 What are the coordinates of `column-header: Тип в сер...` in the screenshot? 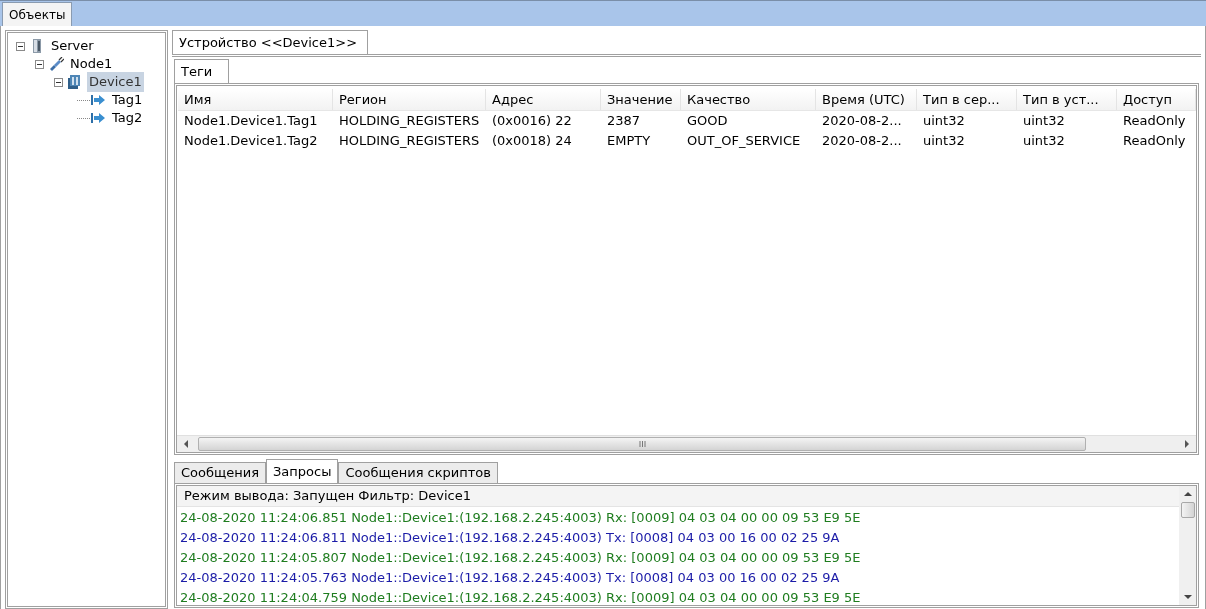 It's located at (967, 99).